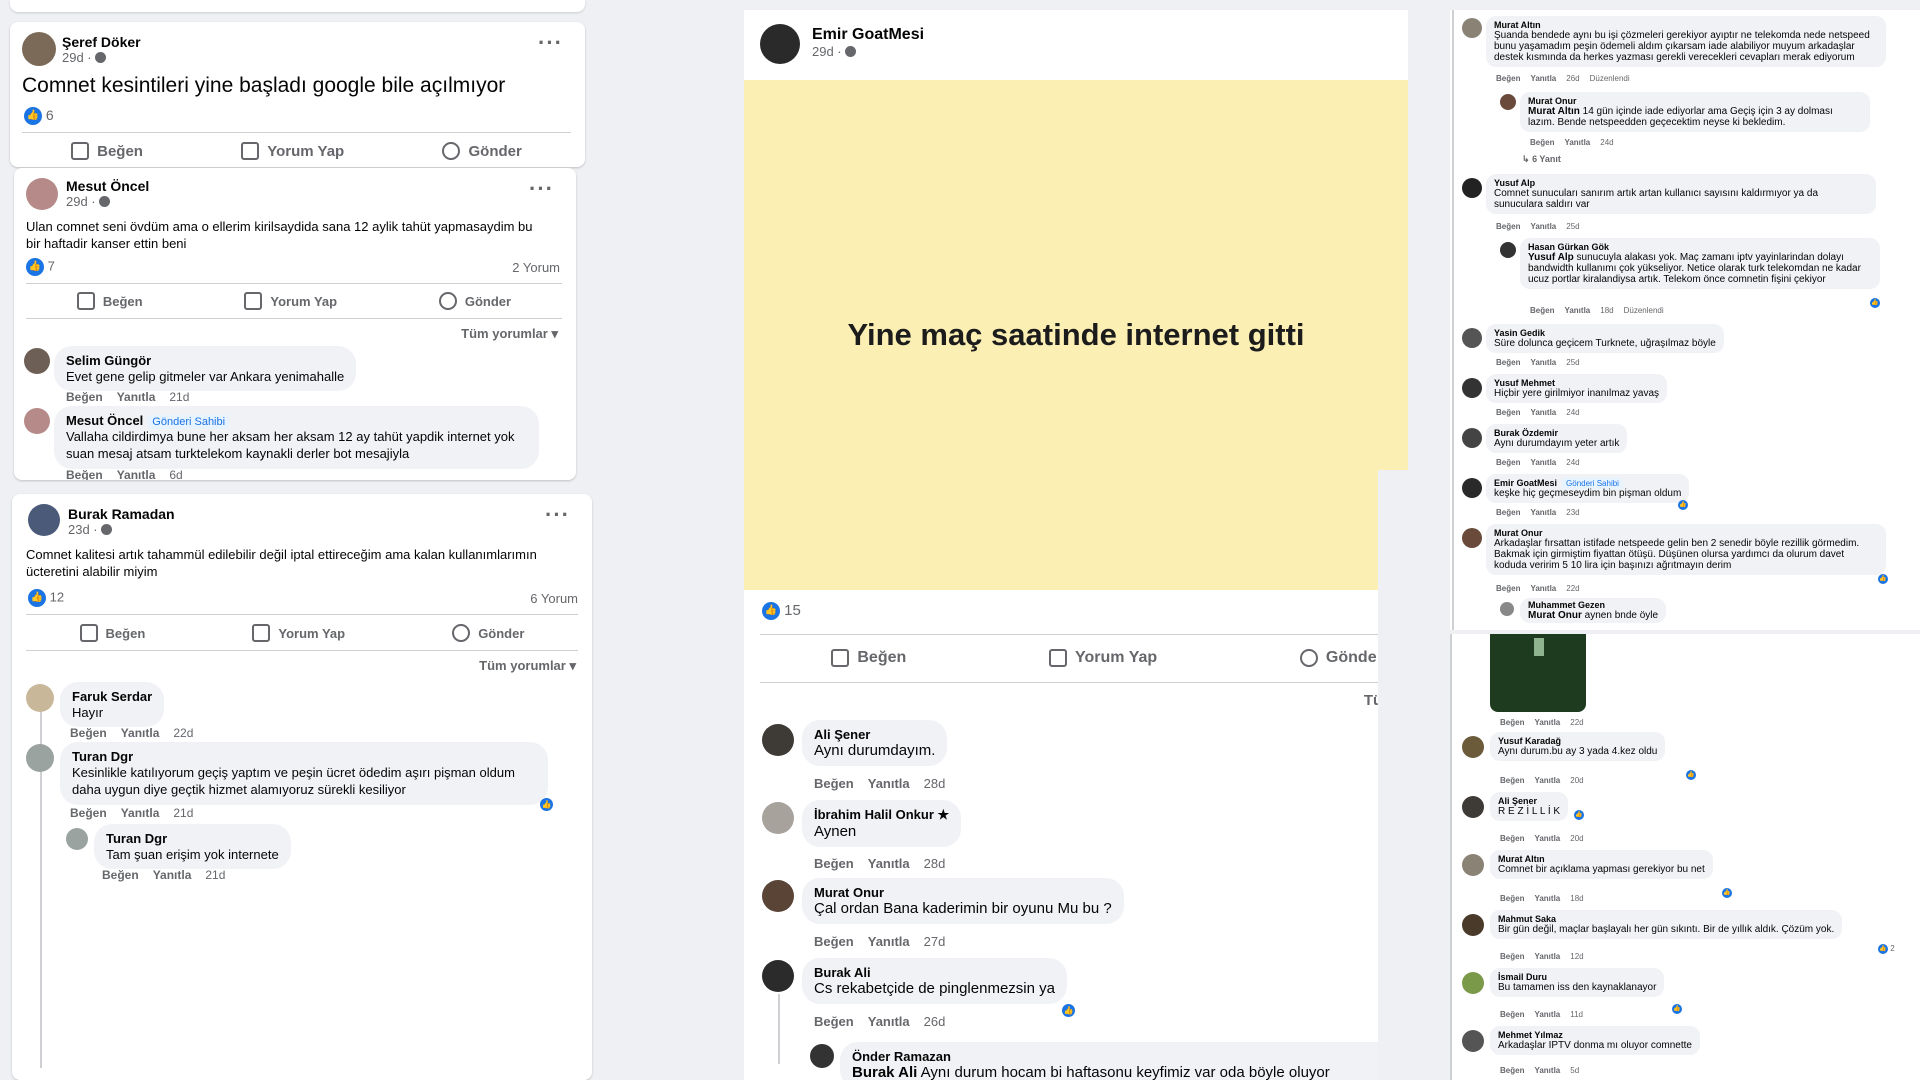 The image size is (1920, 1080). What do you see at coordinates (1541, 159) in the screenshot?
I see `view-replies-link: ↳ 6 Yanıt` at bounding box center [1541, 159].